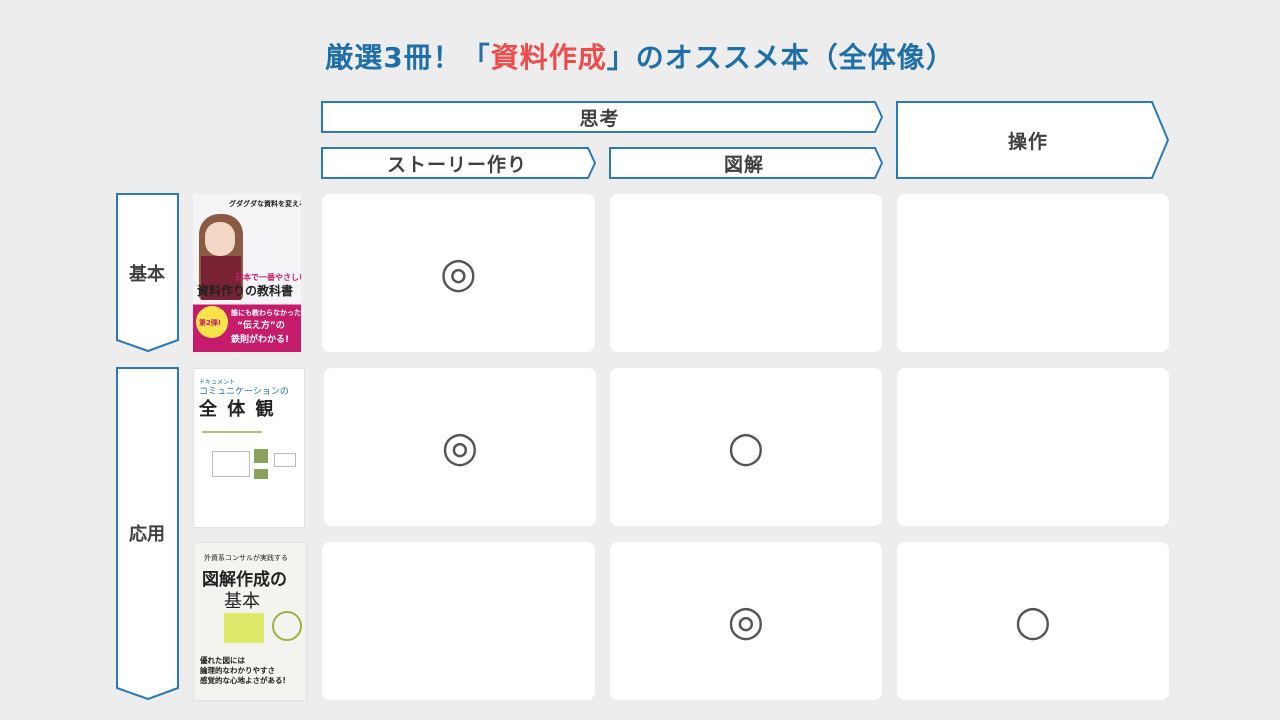  I want to click on cell-applied2-operation: ○, so click(1033, 621).